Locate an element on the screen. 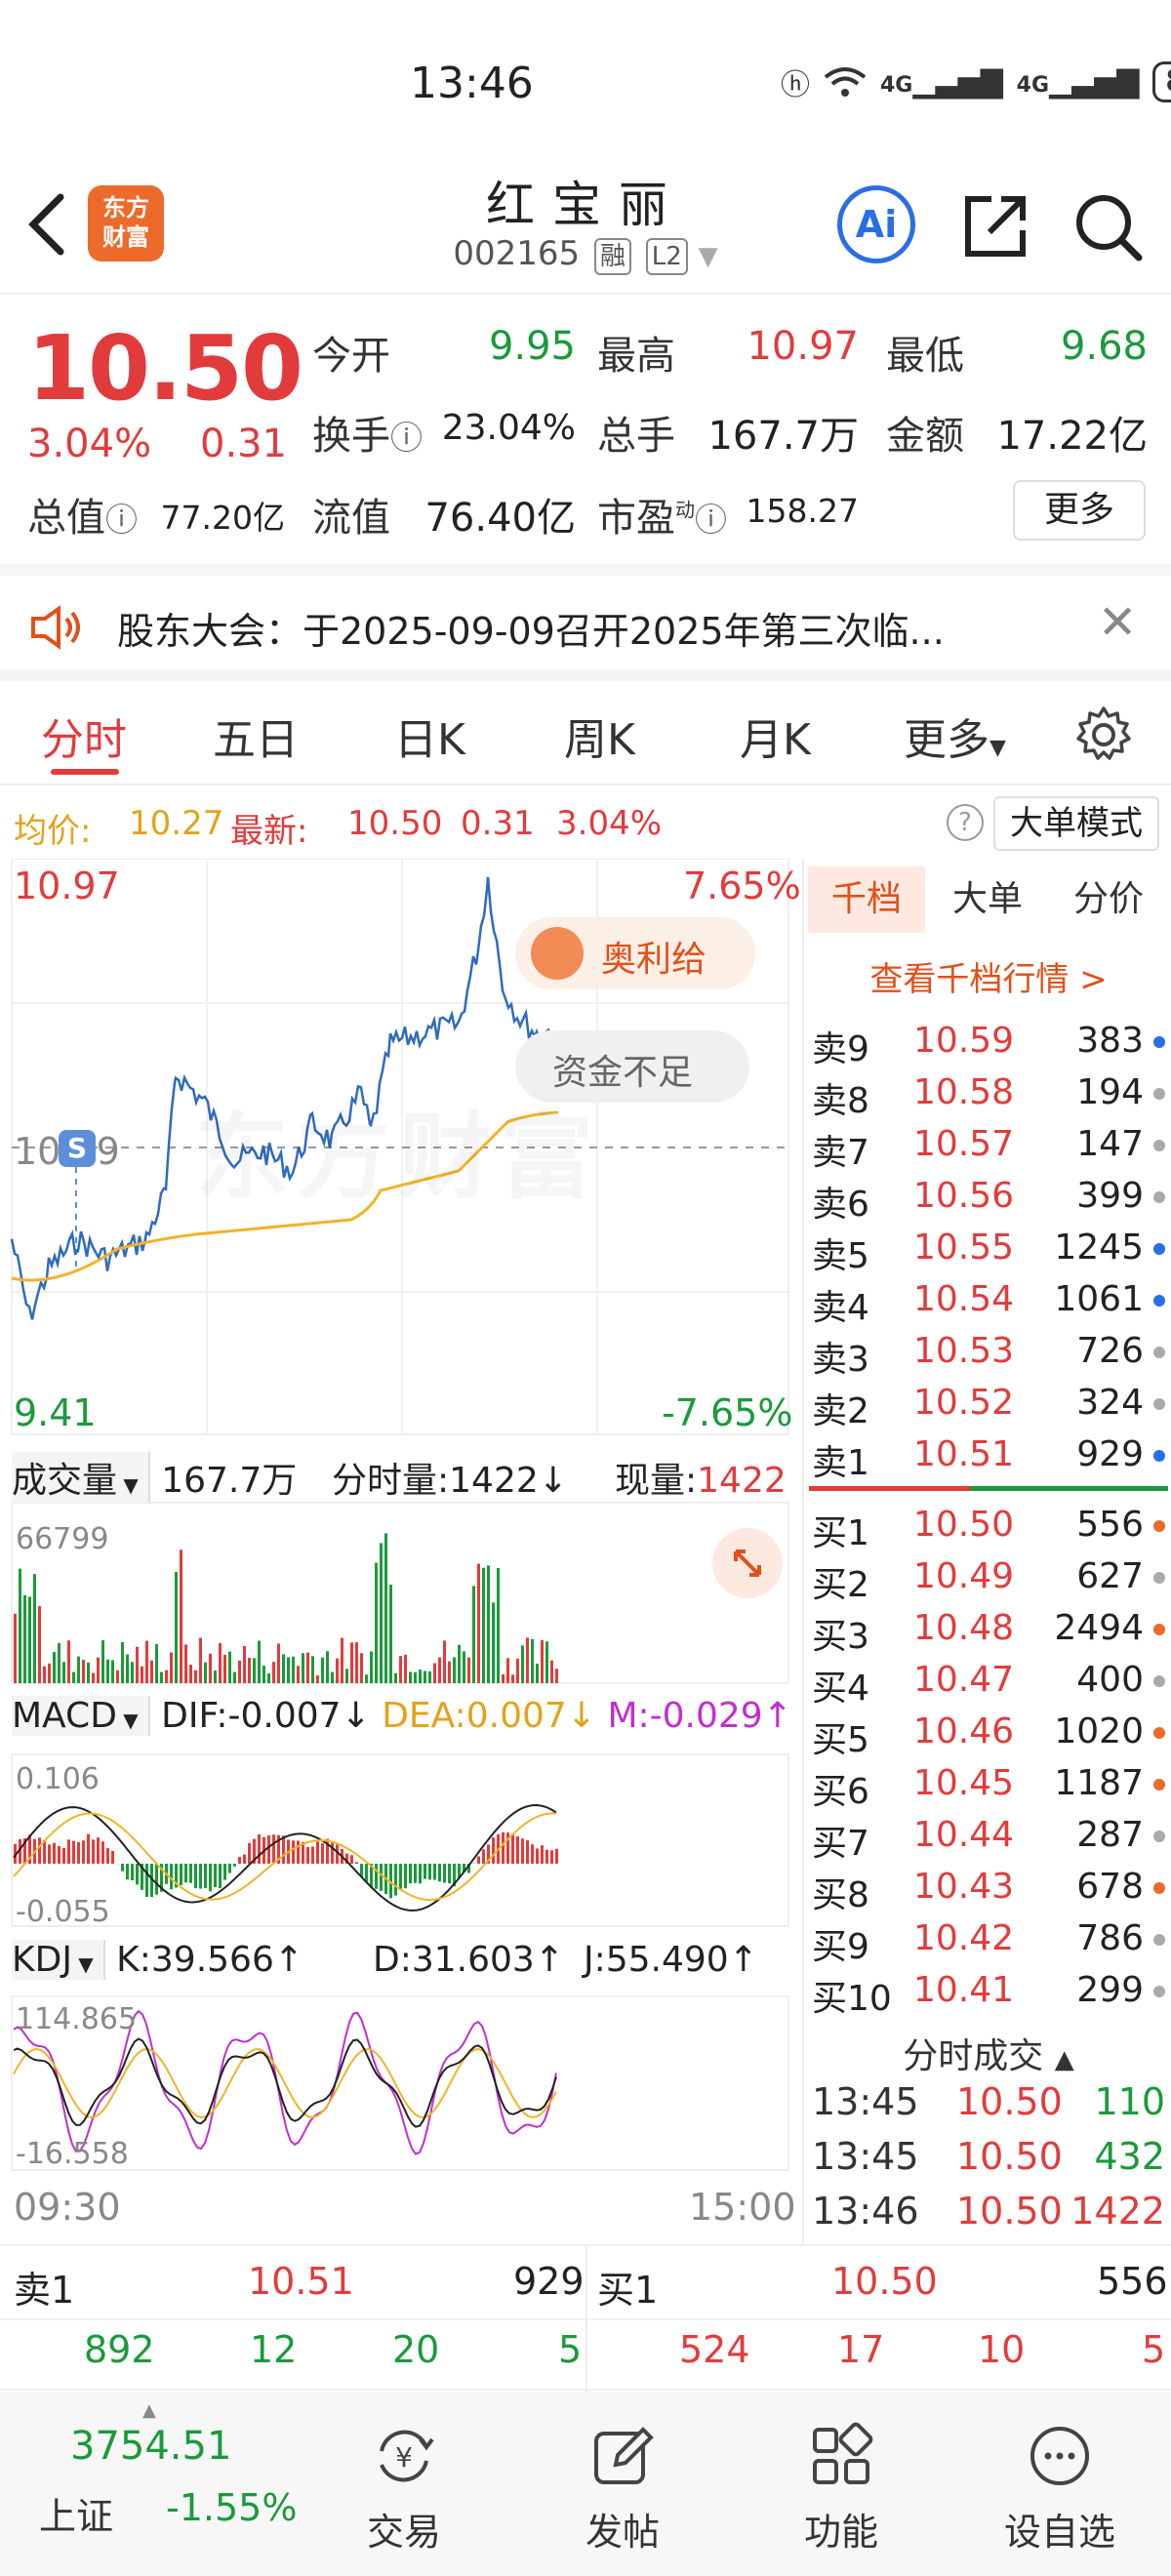  comment-bubble-1: 奥利给 is located at coordinates (635, 953).